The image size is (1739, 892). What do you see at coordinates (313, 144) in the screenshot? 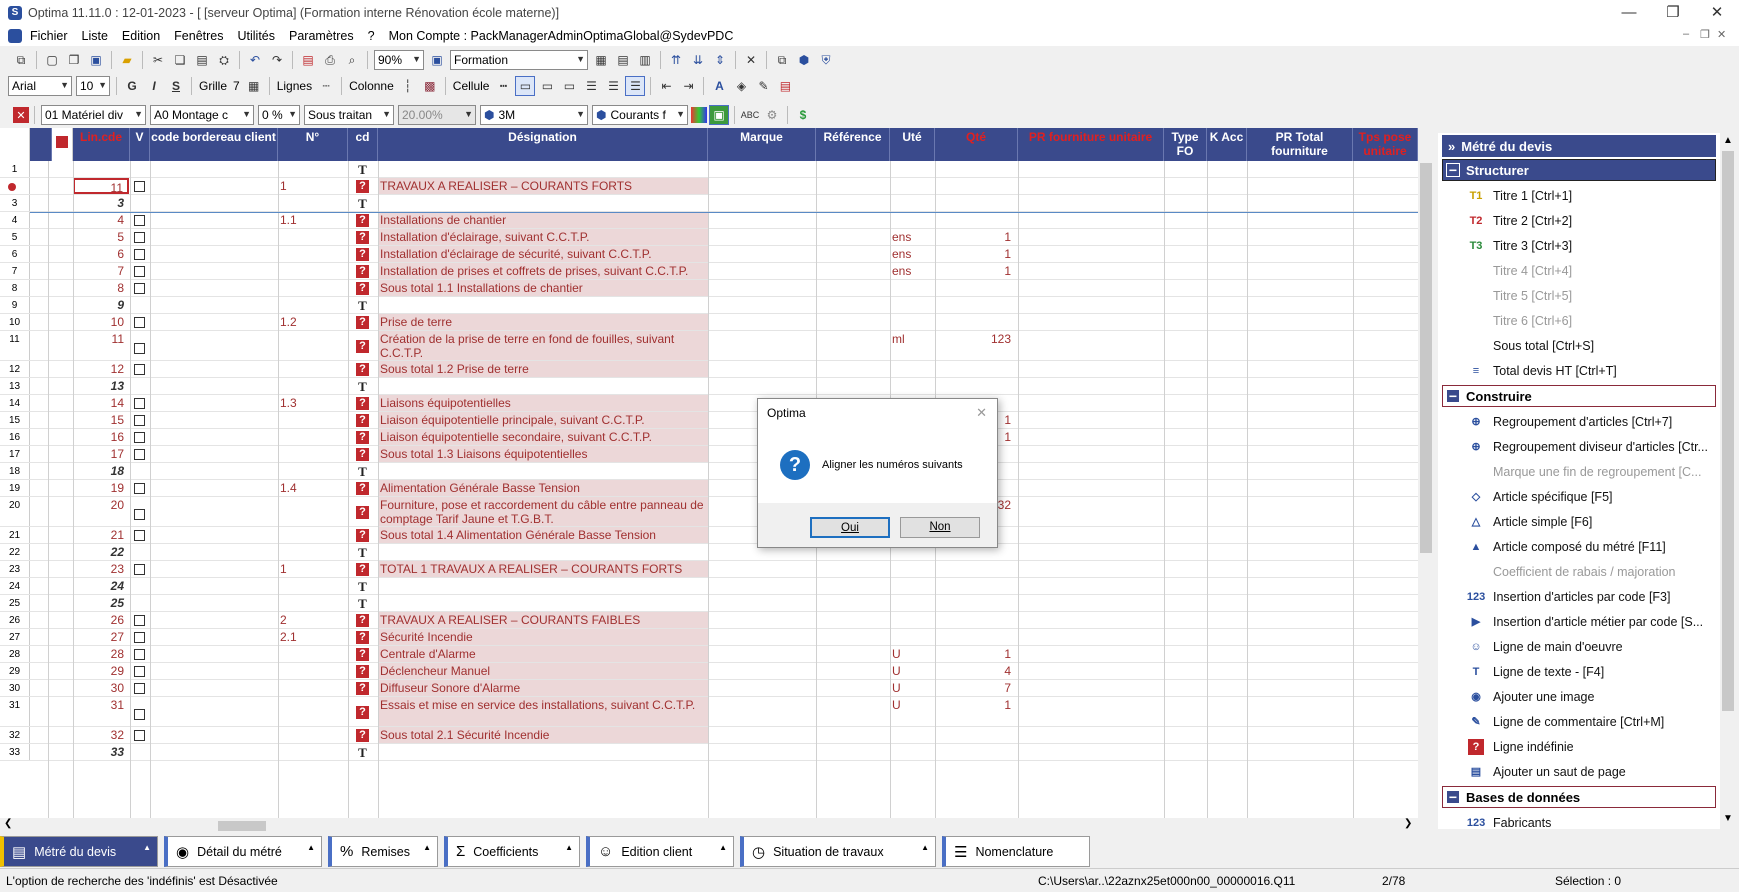
I see `col-numero: N°` at bounding box center [313, 144].